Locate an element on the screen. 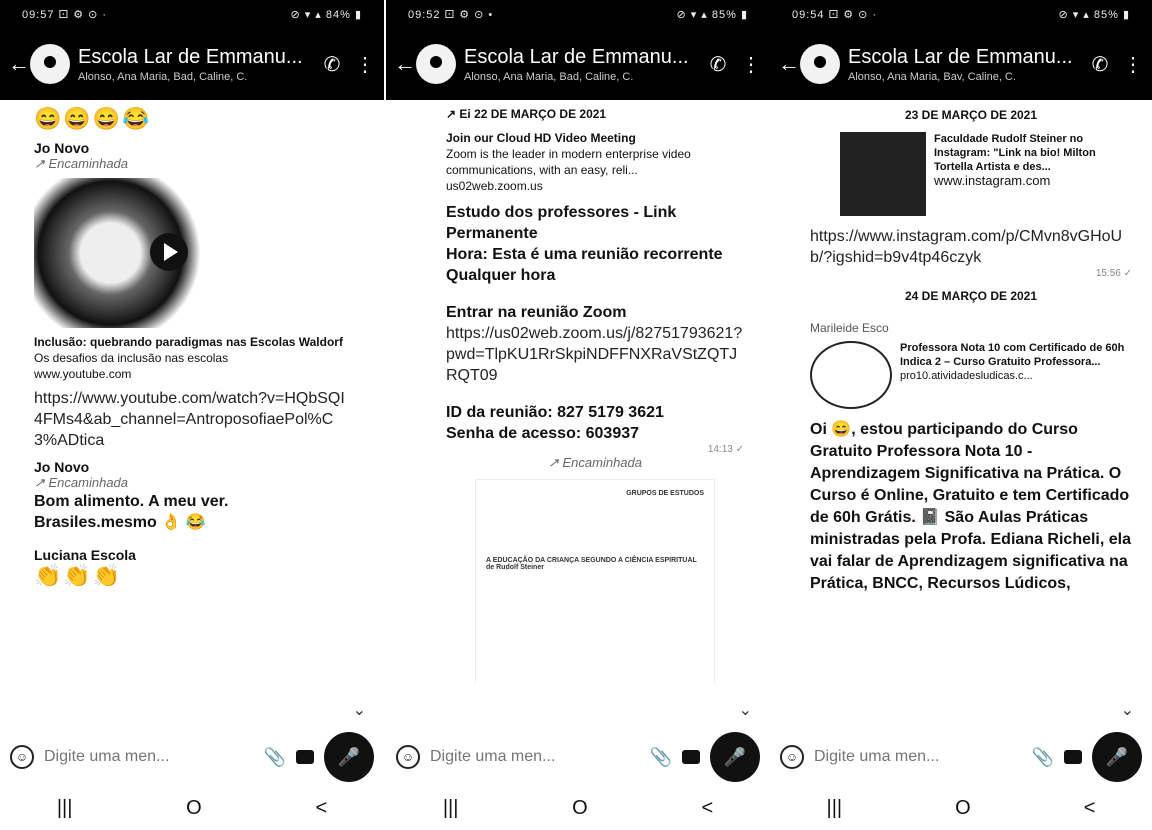 This screenshot has height=830, width=1152. sender-name: Luciana Escola is located at coordinates (85, 555).